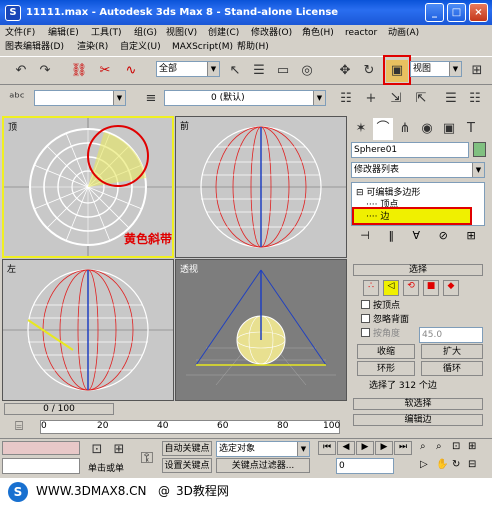 The width and height of the screenshot is (492, 505). What do you see at coordinates (79, 71) in the screenshot?
I see `select-link-icon: ⛓` at bounding box center [79, 71].